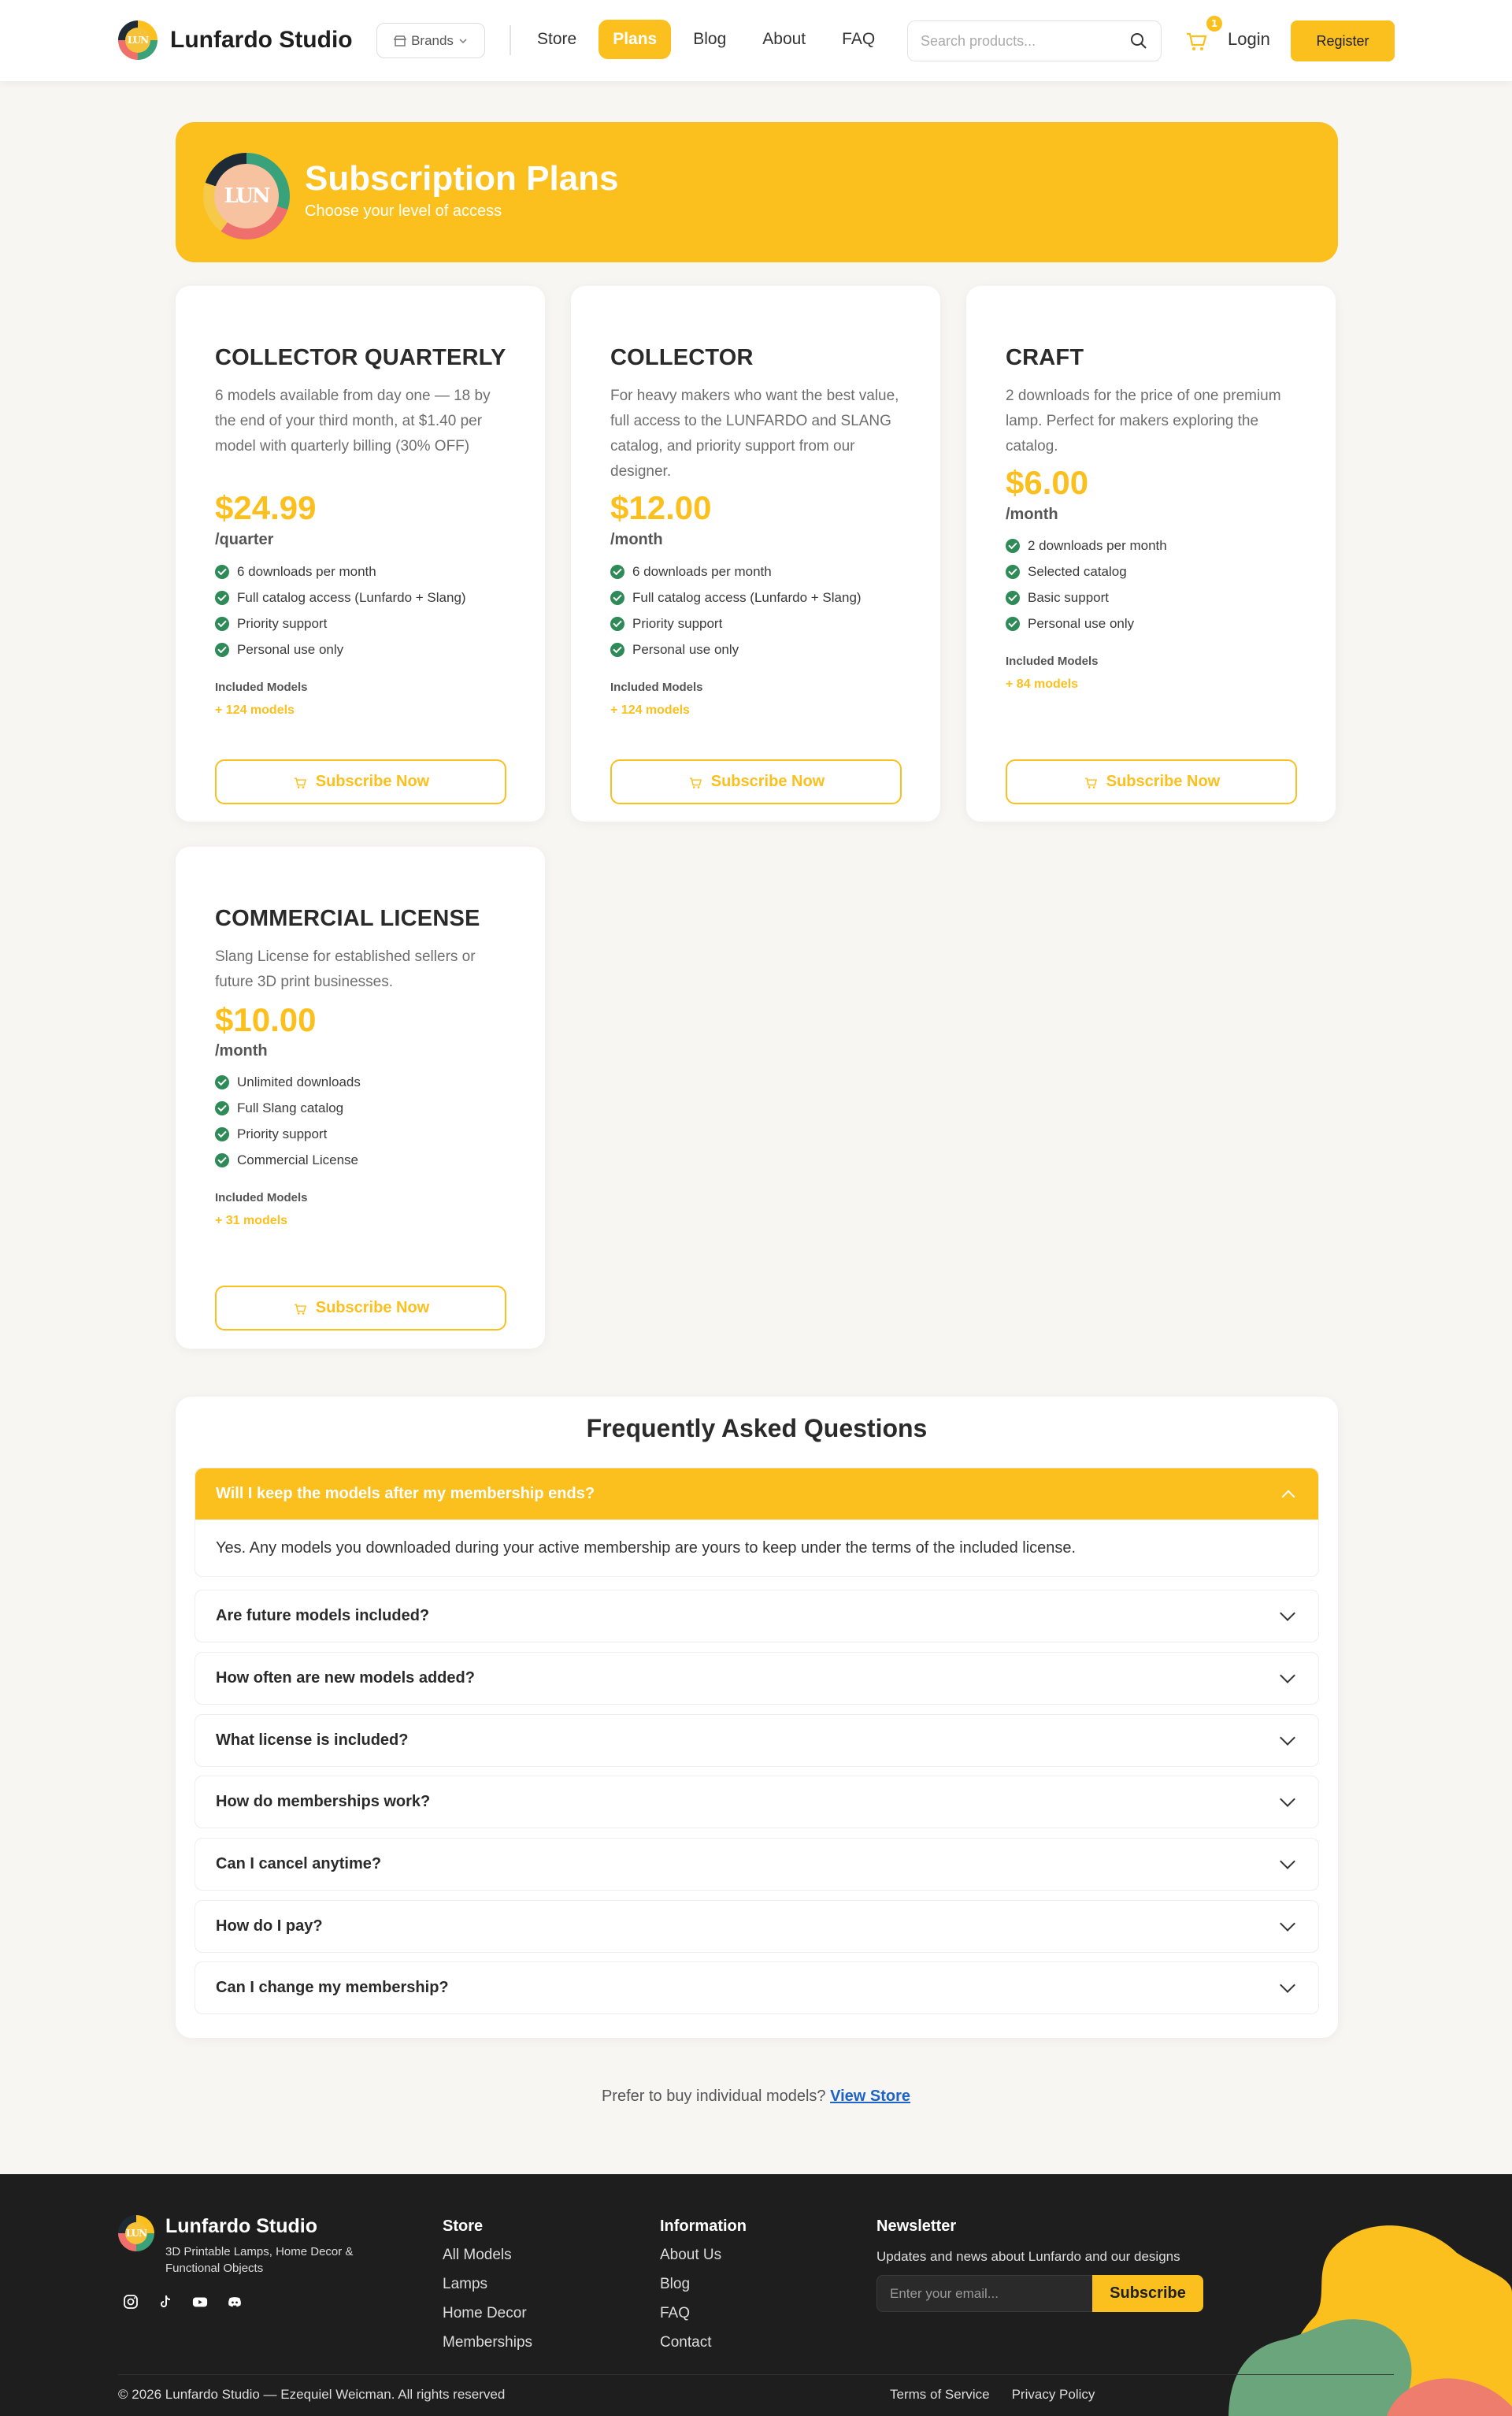 The height and width of the screenshot is (2416, 1512). What do you see at coordinates (756, 1616) in the screenshot?
I see `faq-question: Are future models included?` at bounding box center [756, 1616].